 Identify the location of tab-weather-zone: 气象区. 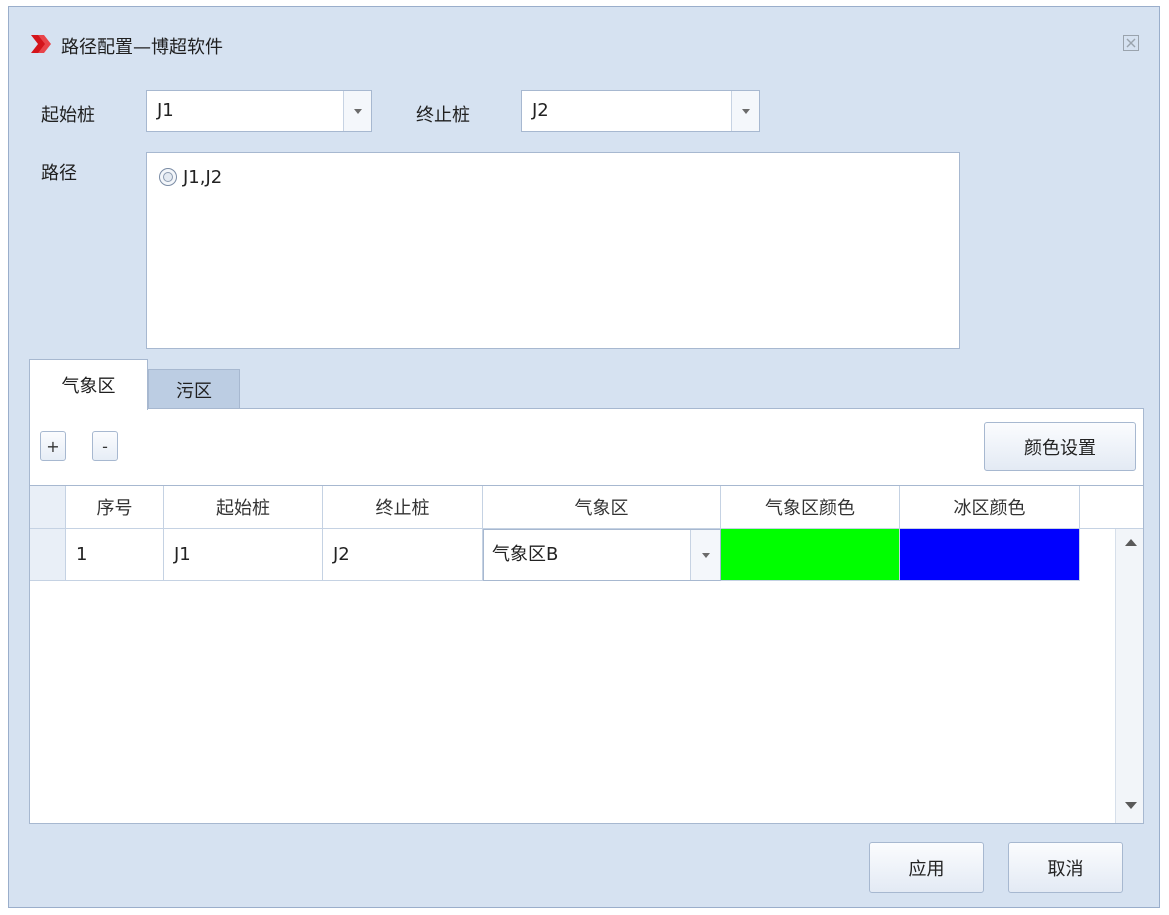
(88, 384).